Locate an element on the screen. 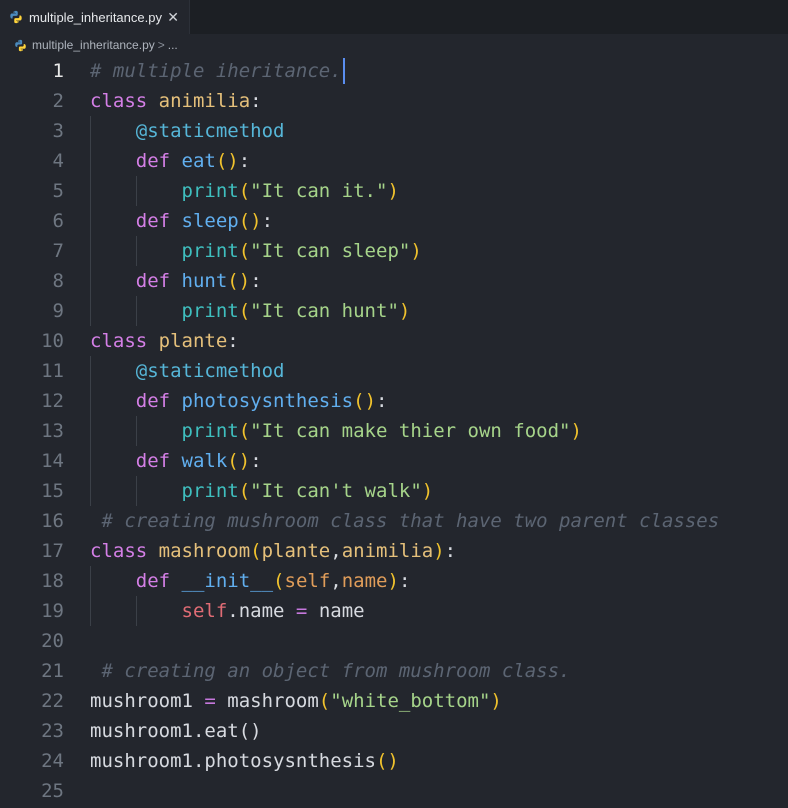 Image resolution: width=788 pixels, height=808 pixels. code-text: class animilia: is located at coordinates (176, 101).